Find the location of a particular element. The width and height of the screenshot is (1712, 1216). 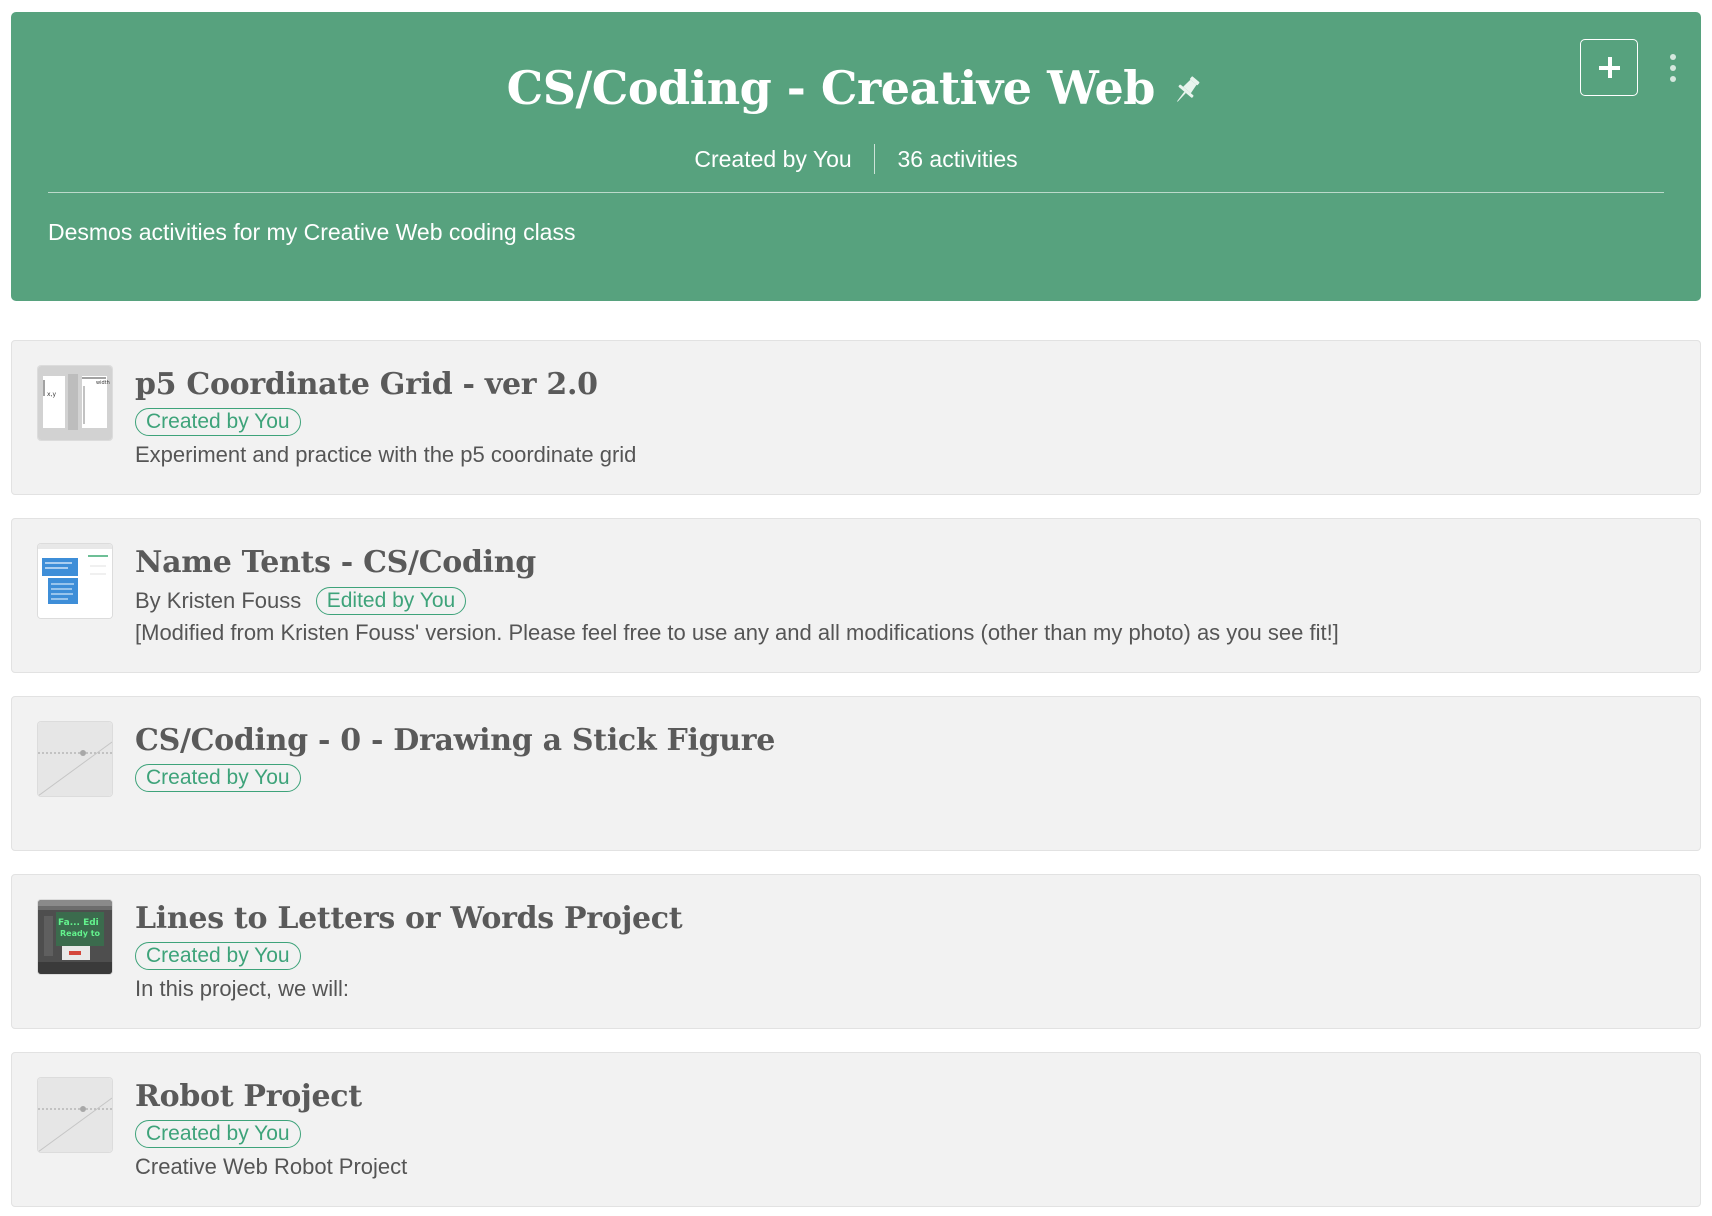

svg-text: Fa... Edi is located at coordinates (78, 923).